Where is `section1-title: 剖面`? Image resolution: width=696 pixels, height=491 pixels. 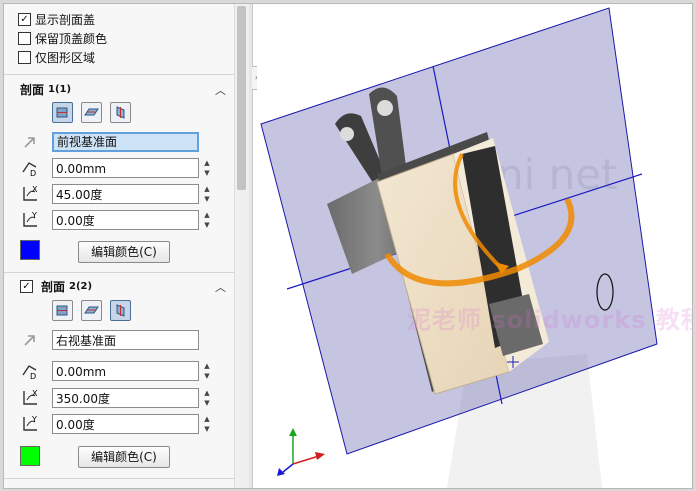
section1-title: 剖面 is located at coordinates (32, 90).